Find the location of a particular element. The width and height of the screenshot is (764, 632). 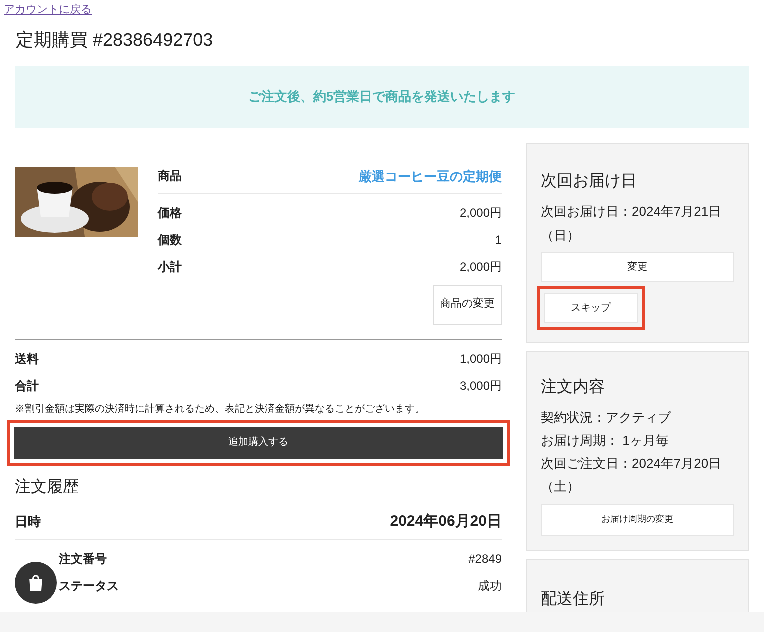

row-label: 注文番号 is located at coordinates (83, 559).